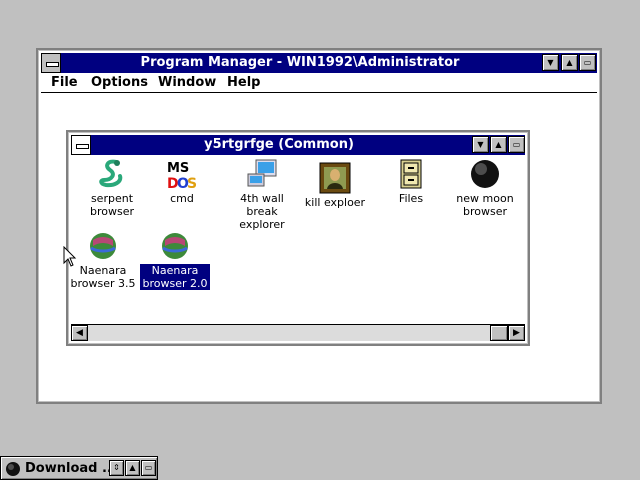  I want to click on horizontal-scrollbar: ◀ ▶, so click(298, 332).